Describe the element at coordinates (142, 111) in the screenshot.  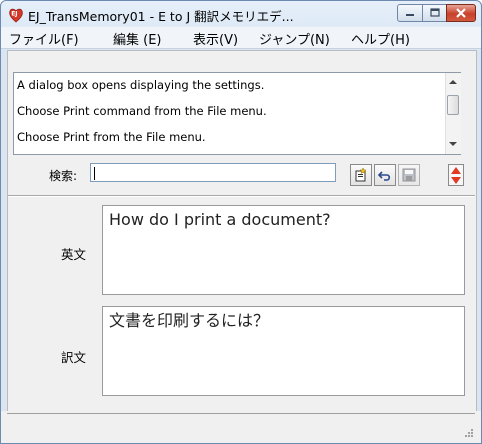
I see `list-item: Choose Print command from the File menu.` at that location.